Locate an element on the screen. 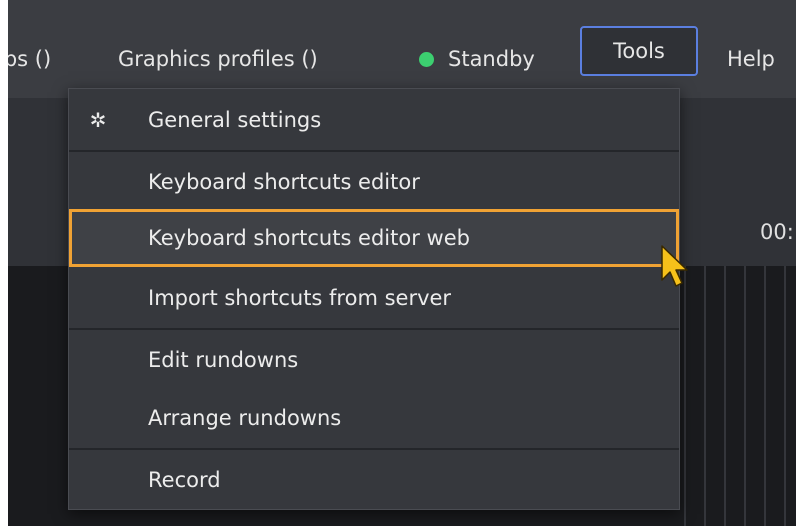 This screenshot has height=526, width=796. menu-groups: ıps () is located at coordinates (29, 59).